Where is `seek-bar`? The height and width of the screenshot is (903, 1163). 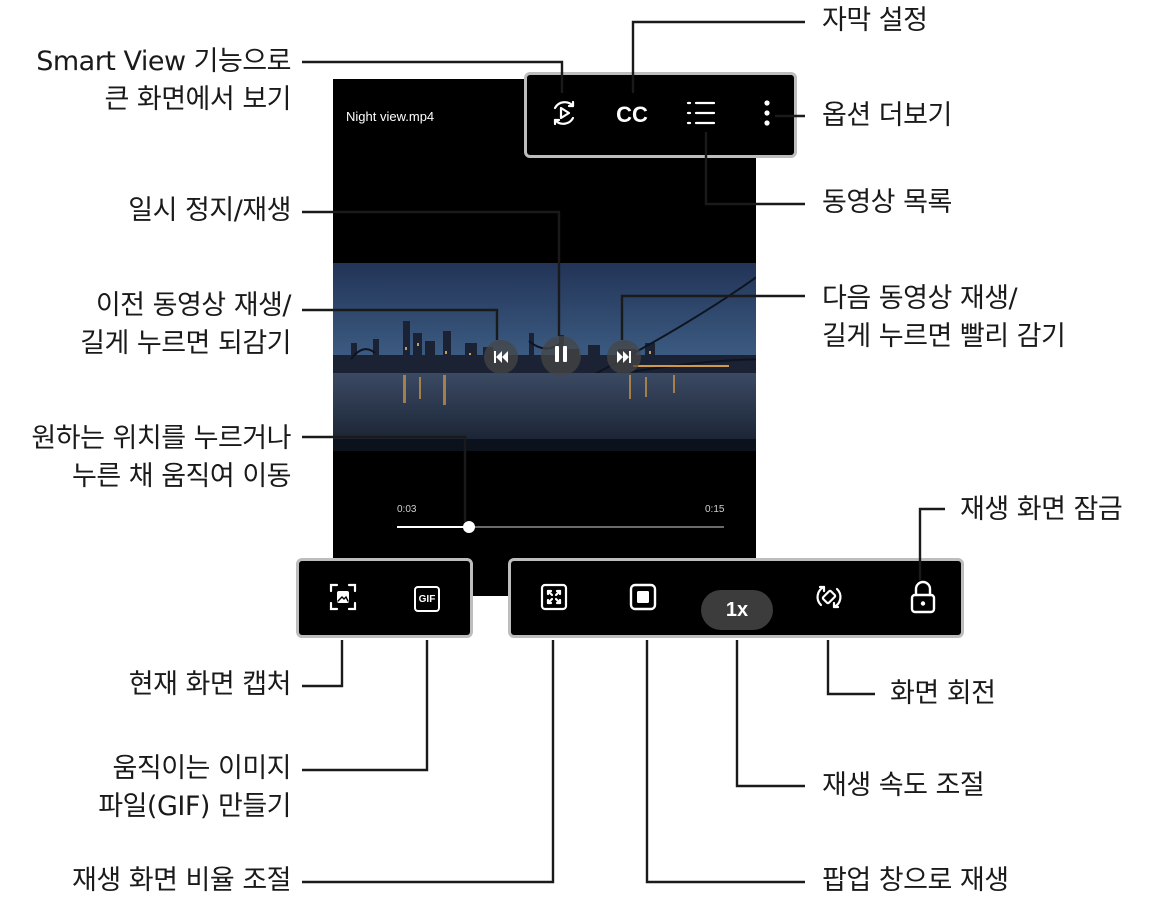 seek-bar is located at coordinates (560, 527).